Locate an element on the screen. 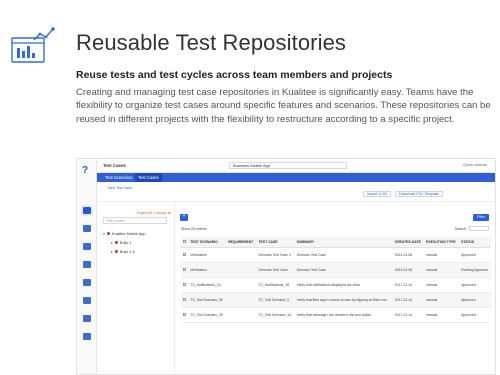 Image resolution: width=500 pixels, height=375 pixels. column-header: STATUS is located at coordinates (475, 242).